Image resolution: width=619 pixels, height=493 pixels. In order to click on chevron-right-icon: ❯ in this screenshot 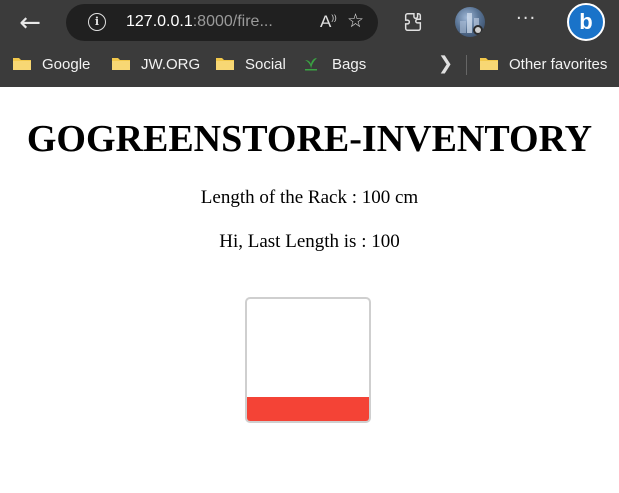, I will do `click(445, 63)`.